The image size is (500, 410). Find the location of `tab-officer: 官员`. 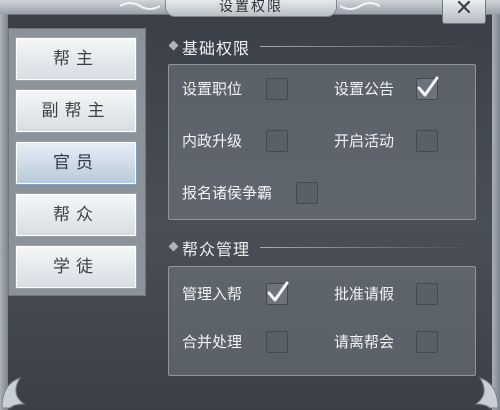

tab-officer: 官员 is located at coordinates (76, 163).